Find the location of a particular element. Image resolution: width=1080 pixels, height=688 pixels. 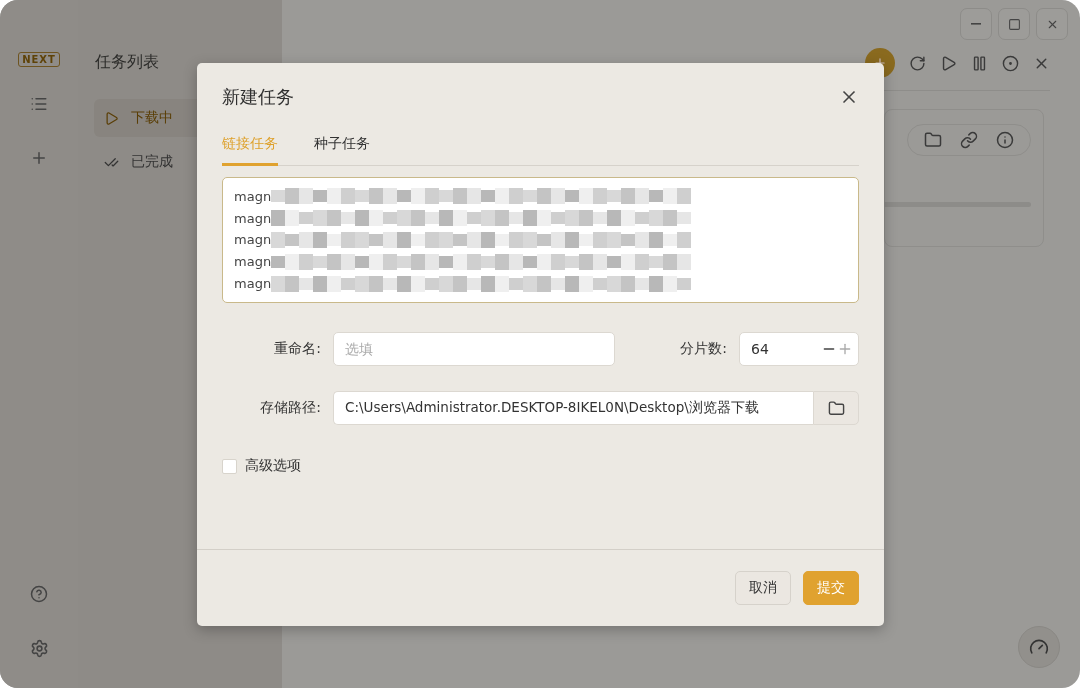

stop-icon is located at coordinates (1010, 63).